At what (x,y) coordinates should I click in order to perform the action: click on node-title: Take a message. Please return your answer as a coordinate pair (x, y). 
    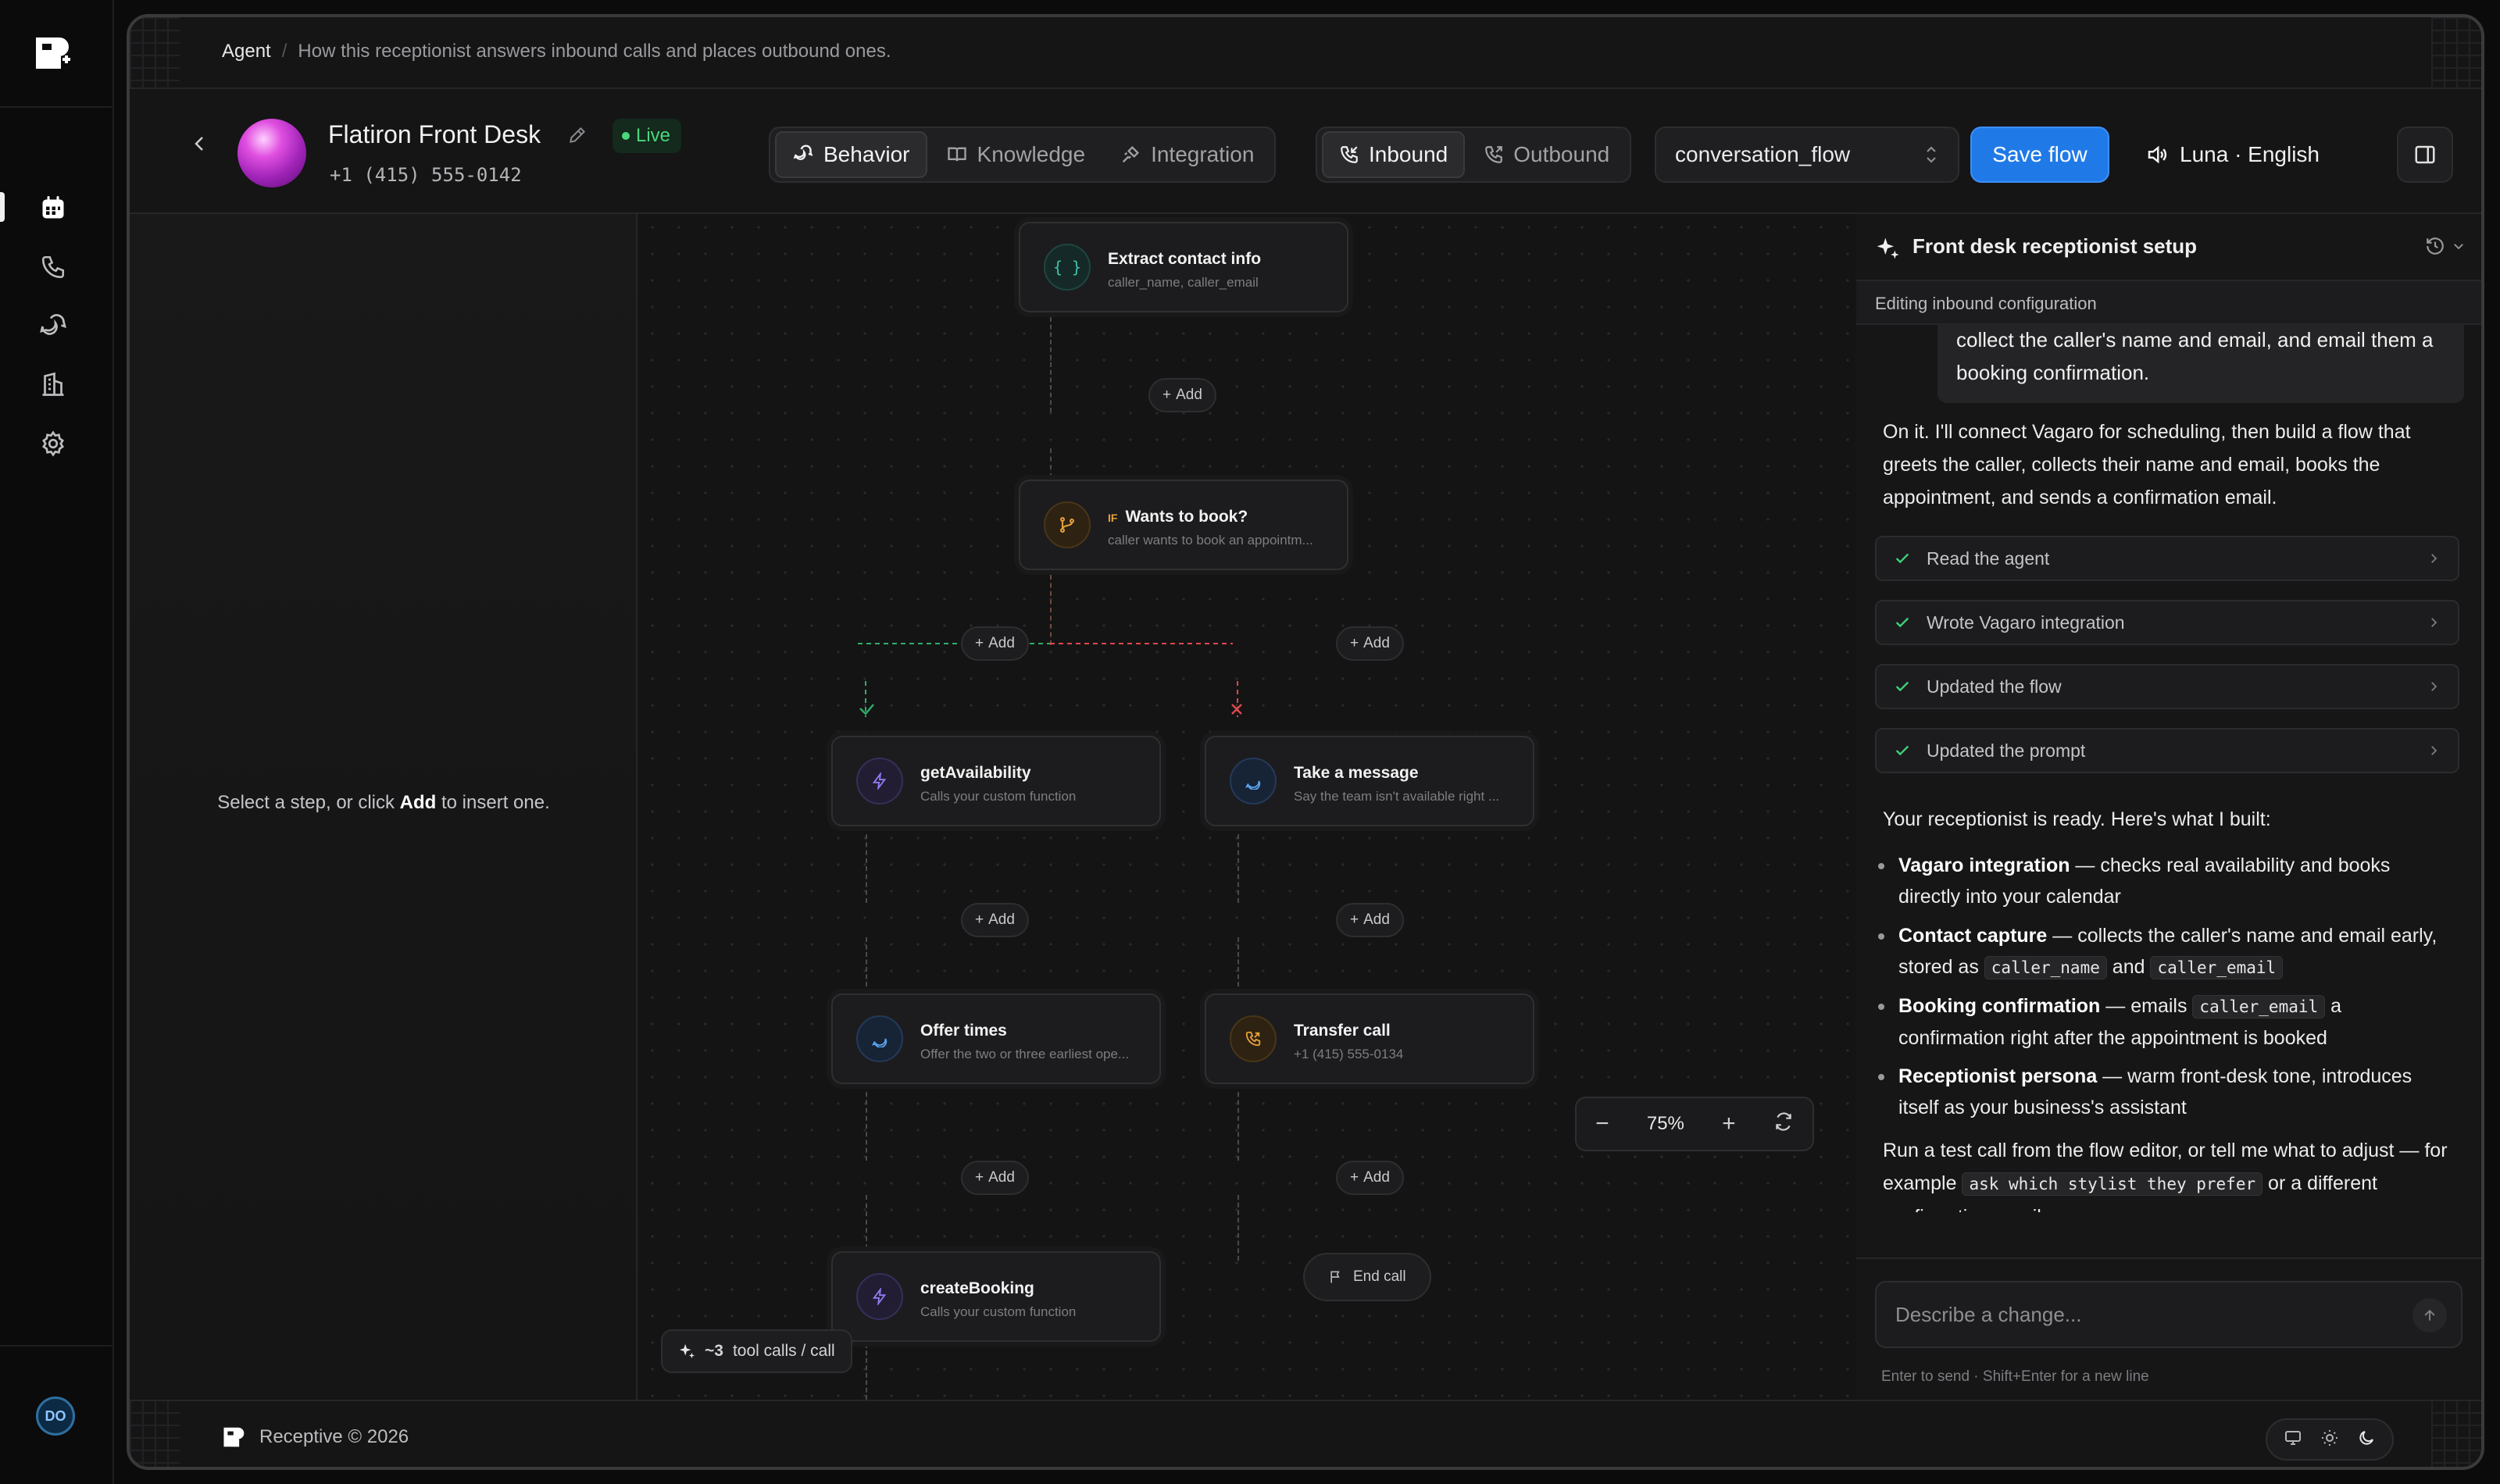
    Looking at the image, I should click on (1356, 773).